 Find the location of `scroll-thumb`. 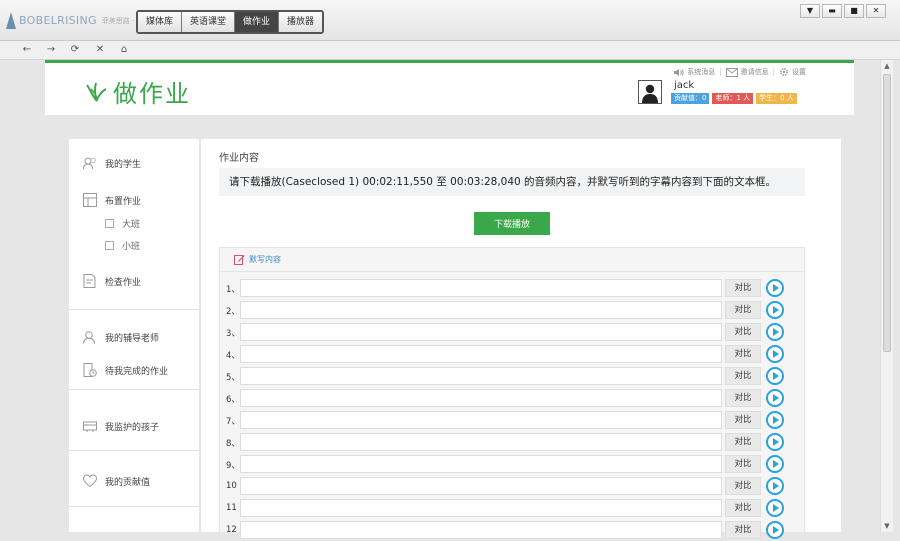

scroll-thumb is located at coordinates (887, 213).